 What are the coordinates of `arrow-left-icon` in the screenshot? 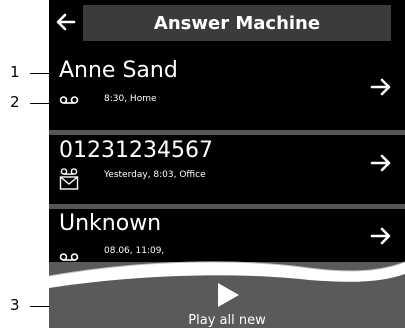 It's located at (66, 22).